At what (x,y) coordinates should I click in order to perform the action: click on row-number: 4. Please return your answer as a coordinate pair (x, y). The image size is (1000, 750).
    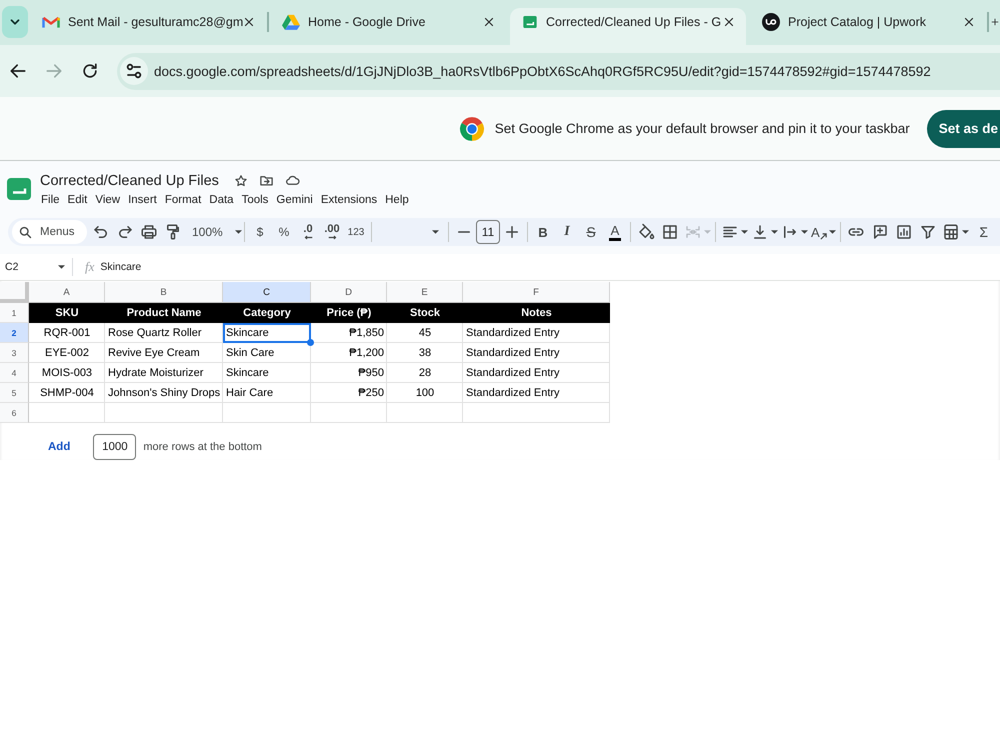
    Looking at the image, I should click on (14, 373).